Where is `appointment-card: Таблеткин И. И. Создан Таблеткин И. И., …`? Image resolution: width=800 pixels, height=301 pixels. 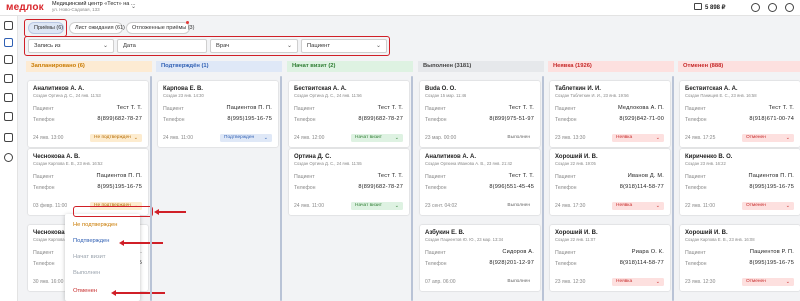 appointment-card: Таблеткин И. И. Создан Таблеткин И. И., … is located at coordinates (610, 114).